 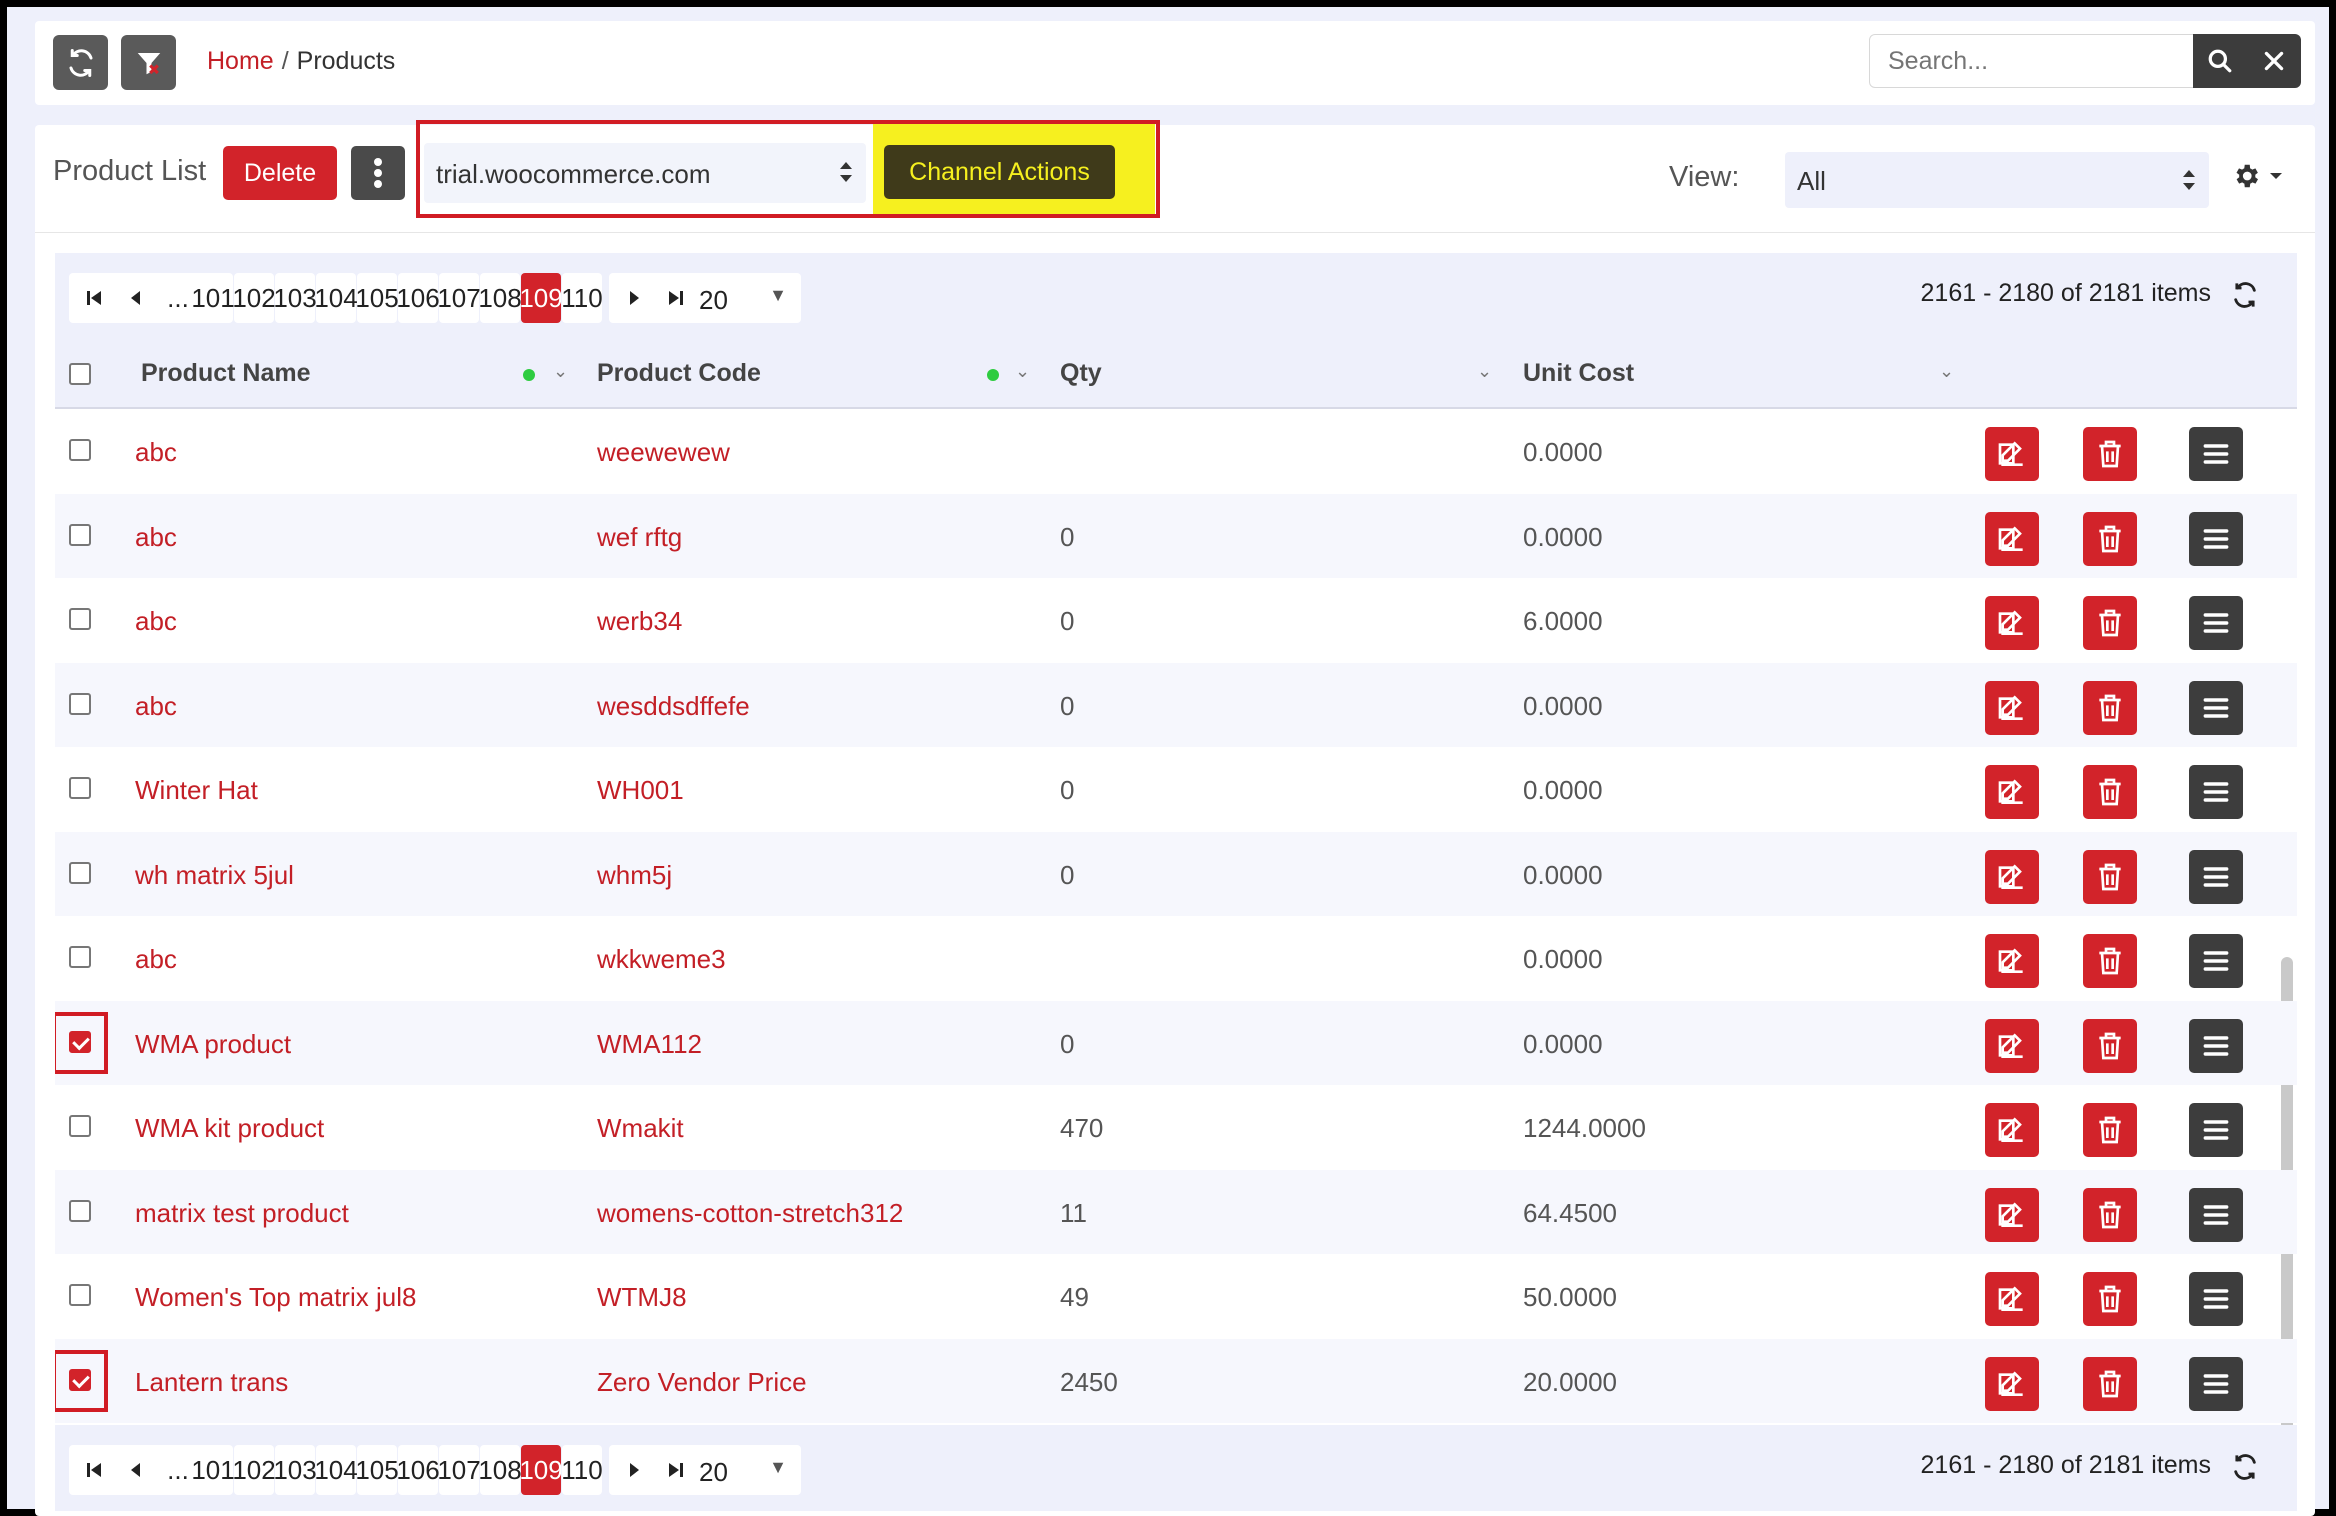 What do you see at coordinates (1997, 180) in the screenshot?
I see `view-select: All` at bounding box center [1997, 180].